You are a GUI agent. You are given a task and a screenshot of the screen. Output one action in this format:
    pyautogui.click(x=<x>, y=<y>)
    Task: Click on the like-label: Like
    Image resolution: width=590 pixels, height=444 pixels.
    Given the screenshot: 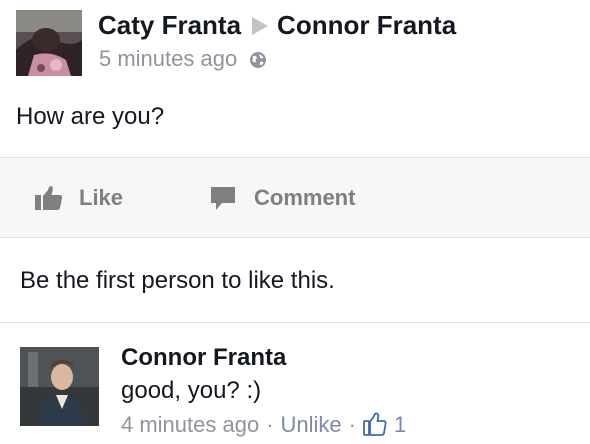 What is the action you would take?
    pyautogui.click(x=101, y=197)
    